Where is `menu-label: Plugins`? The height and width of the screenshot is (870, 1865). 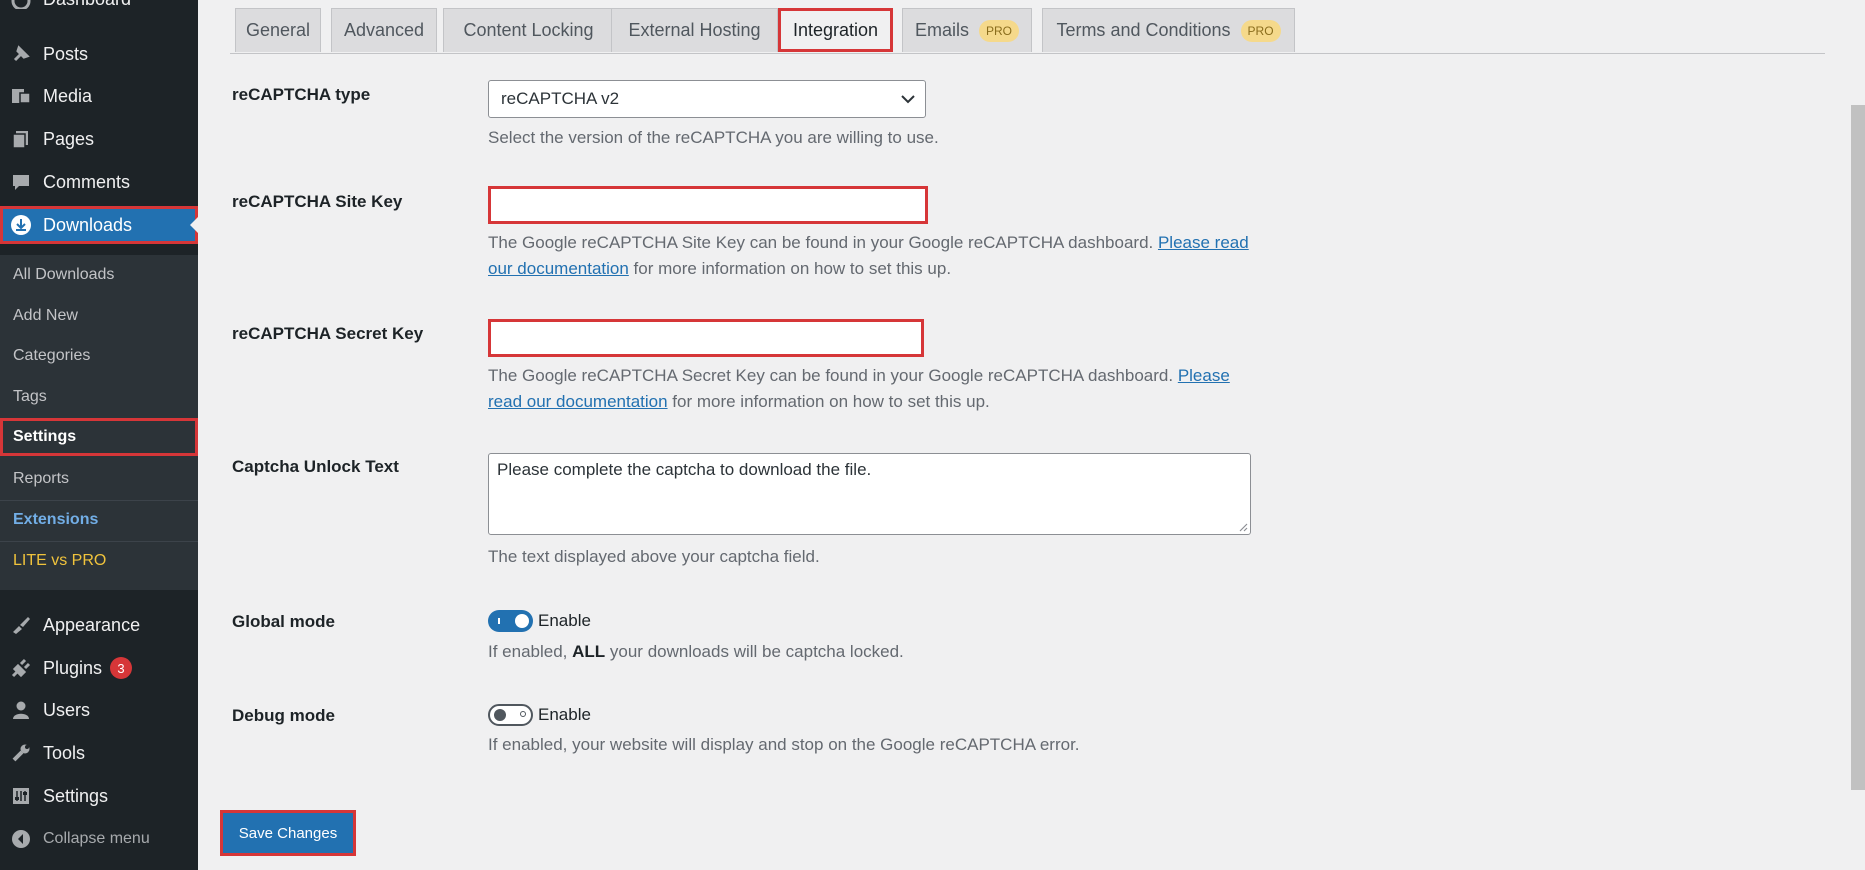 menu-label: Plugins is located at coordinates (73, 667).